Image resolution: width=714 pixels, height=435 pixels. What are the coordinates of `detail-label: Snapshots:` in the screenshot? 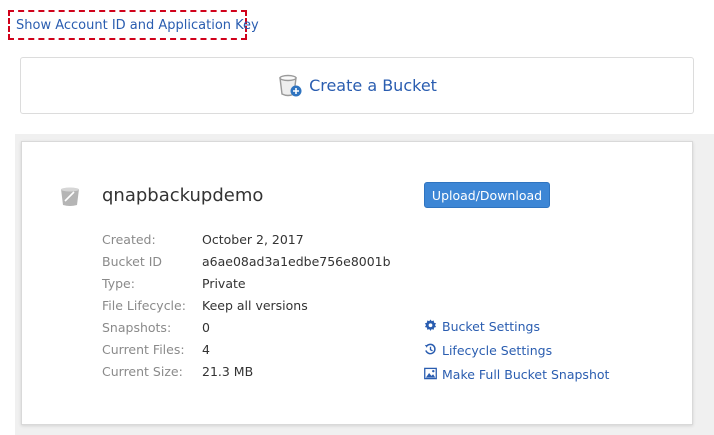 It's located at (137, 327).